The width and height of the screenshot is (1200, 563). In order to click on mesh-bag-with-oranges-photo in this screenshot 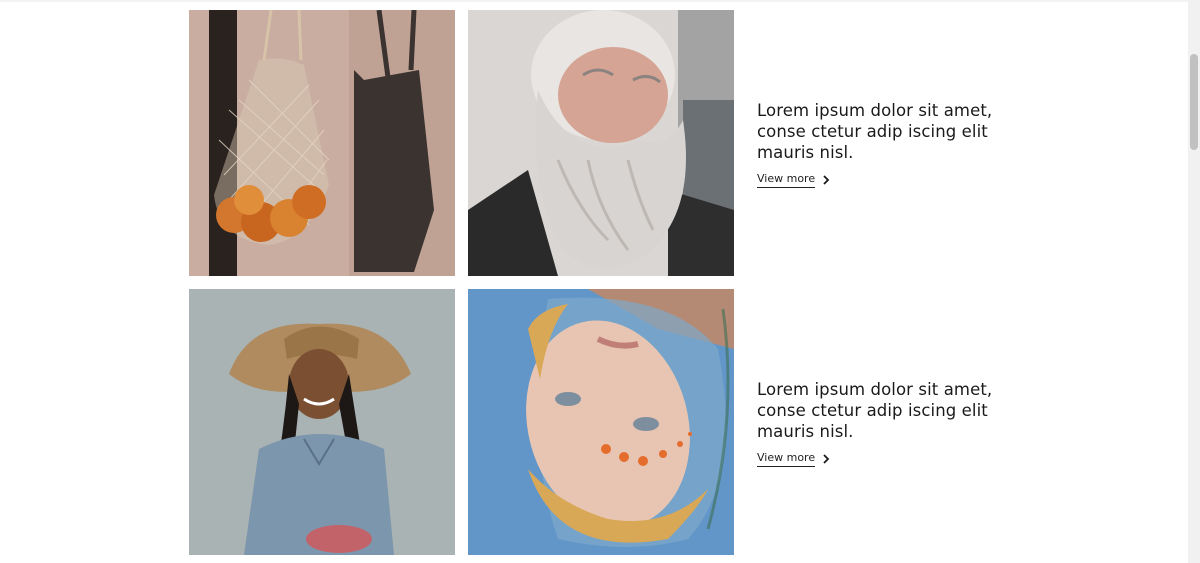, I will do `click(322, 143)`.